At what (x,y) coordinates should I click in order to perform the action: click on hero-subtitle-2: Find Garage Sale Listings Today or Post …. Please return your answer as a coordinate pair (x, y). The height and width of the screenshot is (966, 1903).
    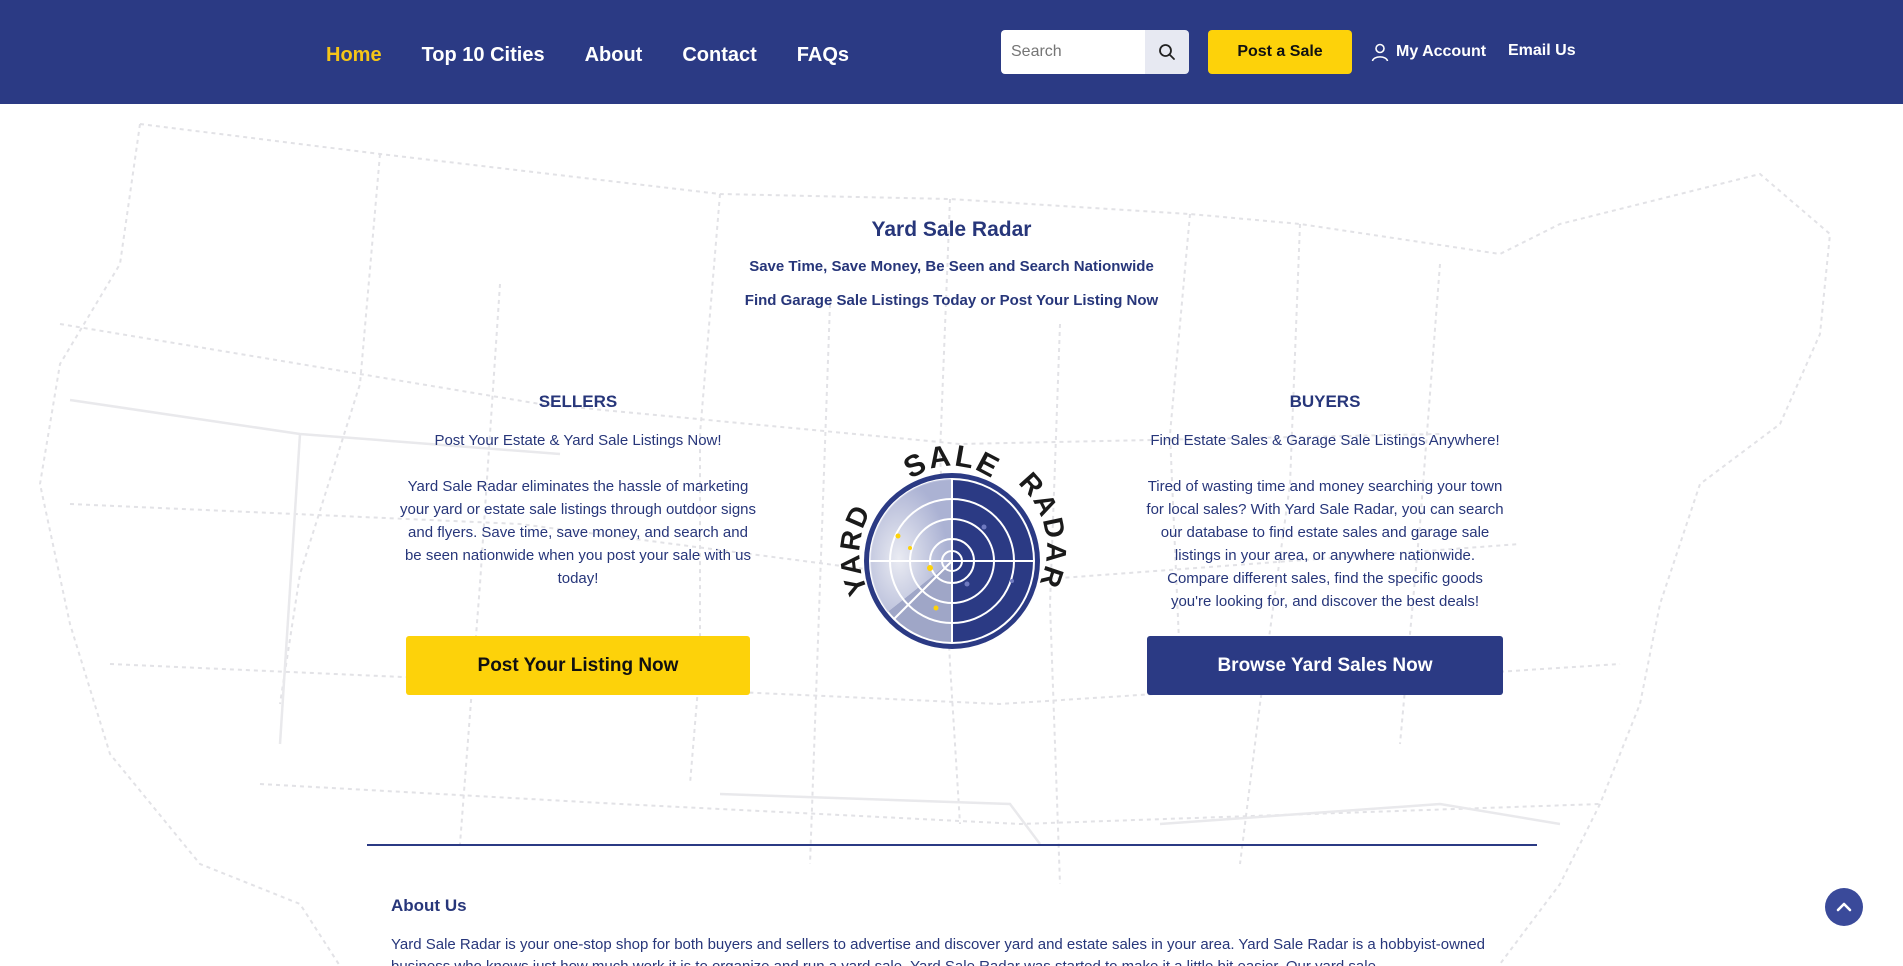
    Looking at the image, I should click on (951, 300).